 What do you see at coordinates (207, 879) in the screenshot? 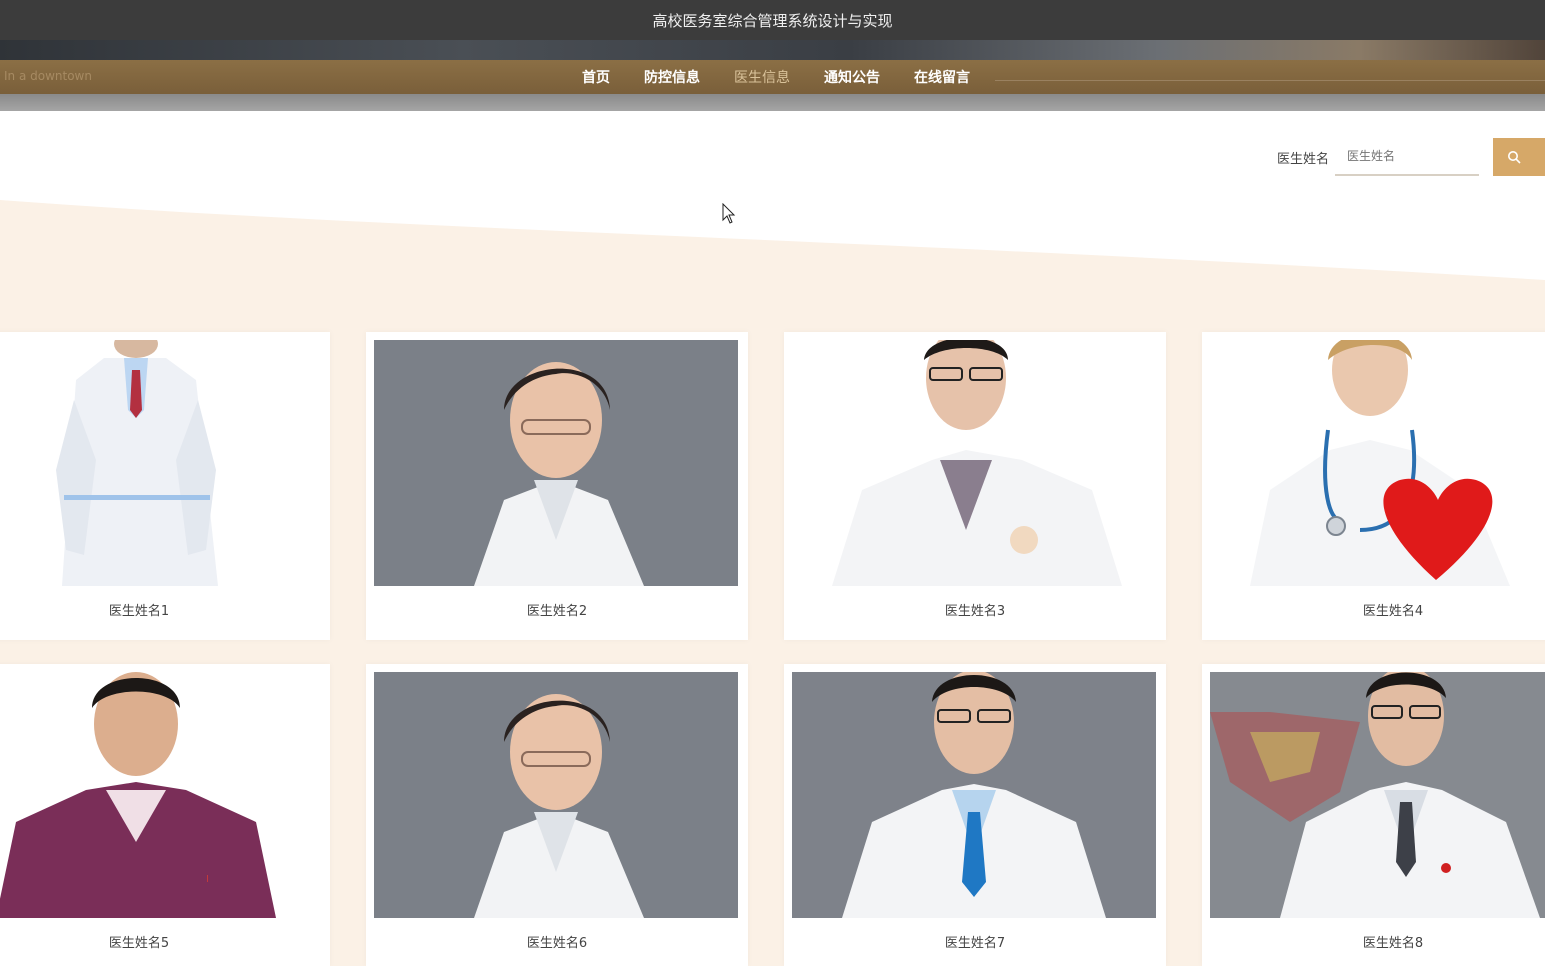
I see `svg-text: Ⅰ` at bounding box center [207, 879].